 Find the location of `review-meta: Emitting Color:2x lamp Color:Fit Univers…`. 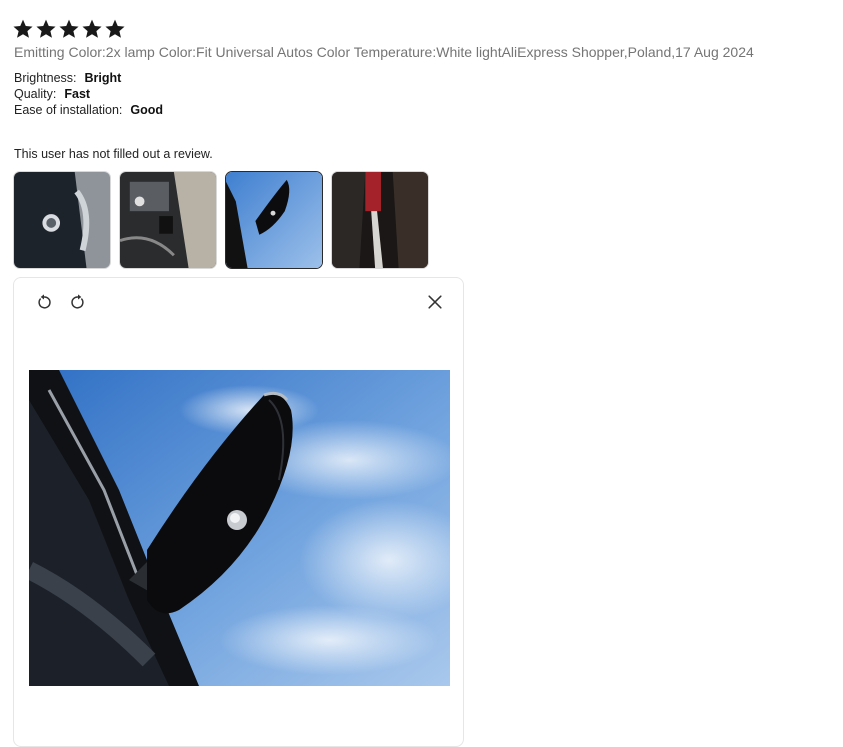

review-meta: Emitting Color:2x lamp Color:Fit Univers… is located at coordinates (384, 52).